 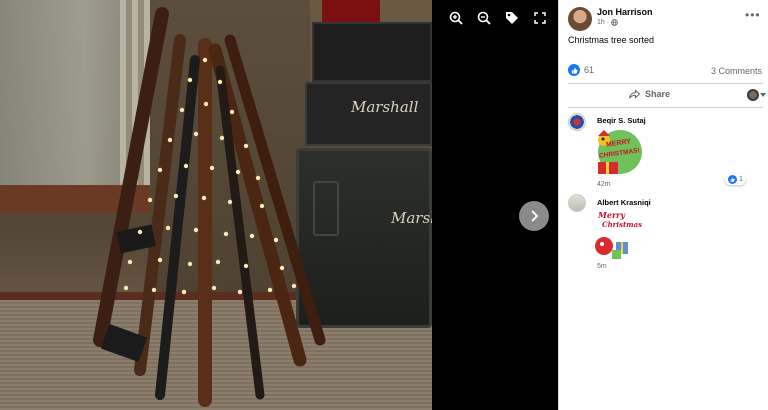 I want to click on zoom-in-icon, so click(x=456, y=18).